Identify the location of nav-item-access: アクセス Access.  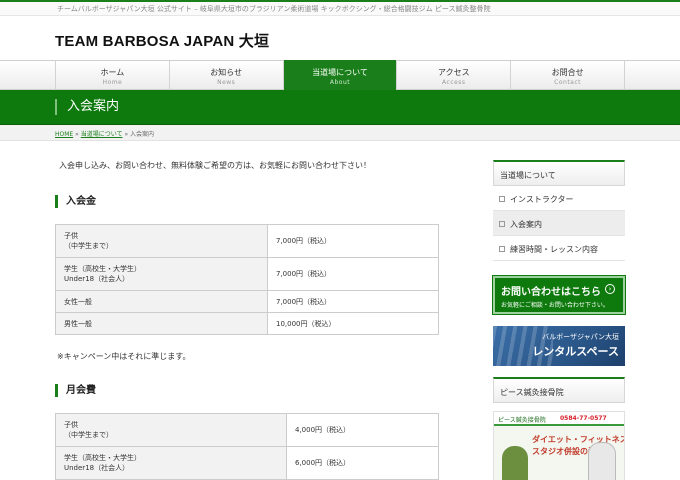
(454, 75).